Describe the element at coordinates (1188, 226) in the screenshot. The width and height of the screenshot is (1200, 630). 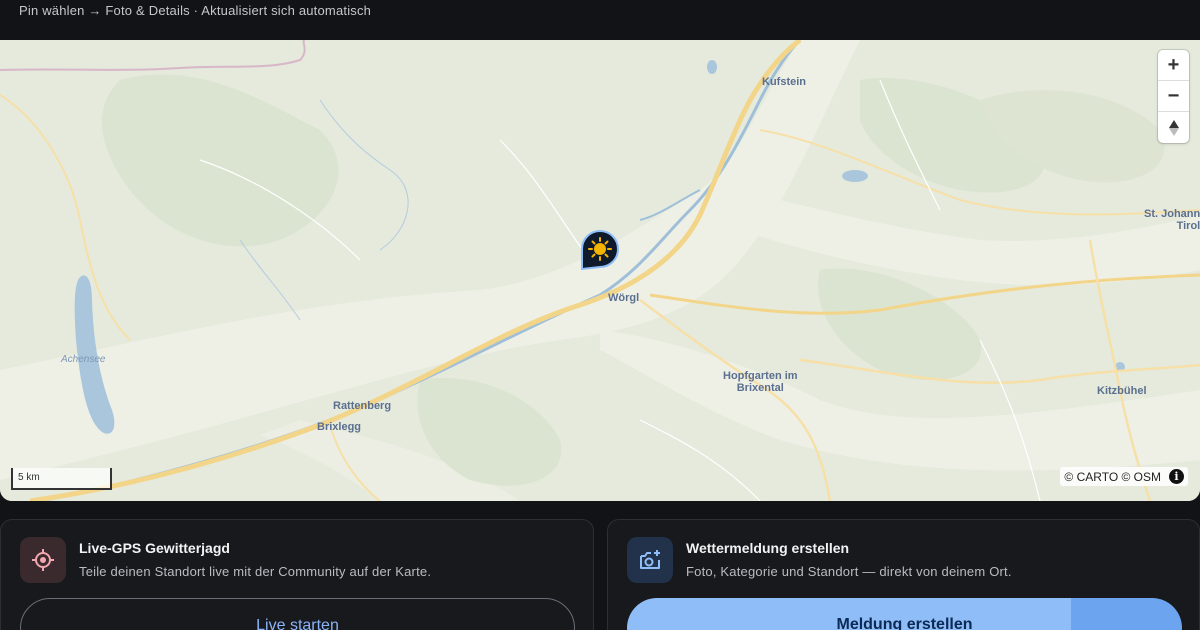
I see `place-st-johann-line2: Tirol` at that location.